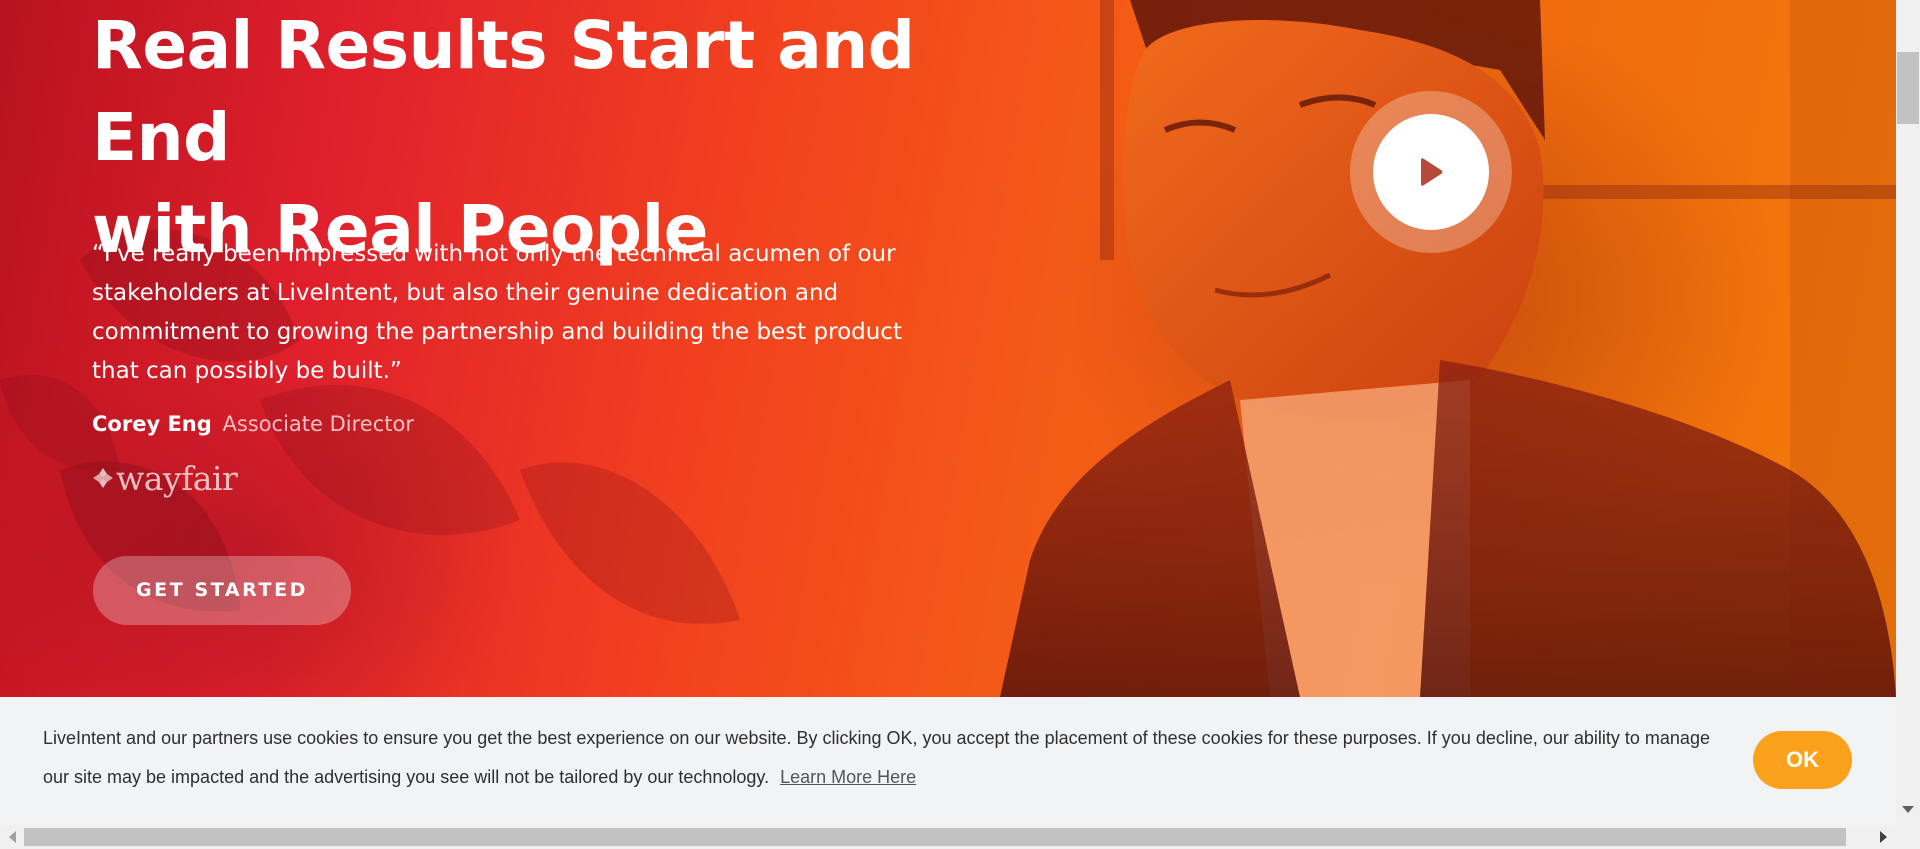 Image resolution: width=1920 pixels, height=849 pixels. What do you see at coordinates (1908, 88) in the screenshot?
I see `vertical-scrollbar-thumb` at bounding box center [1908, 88].